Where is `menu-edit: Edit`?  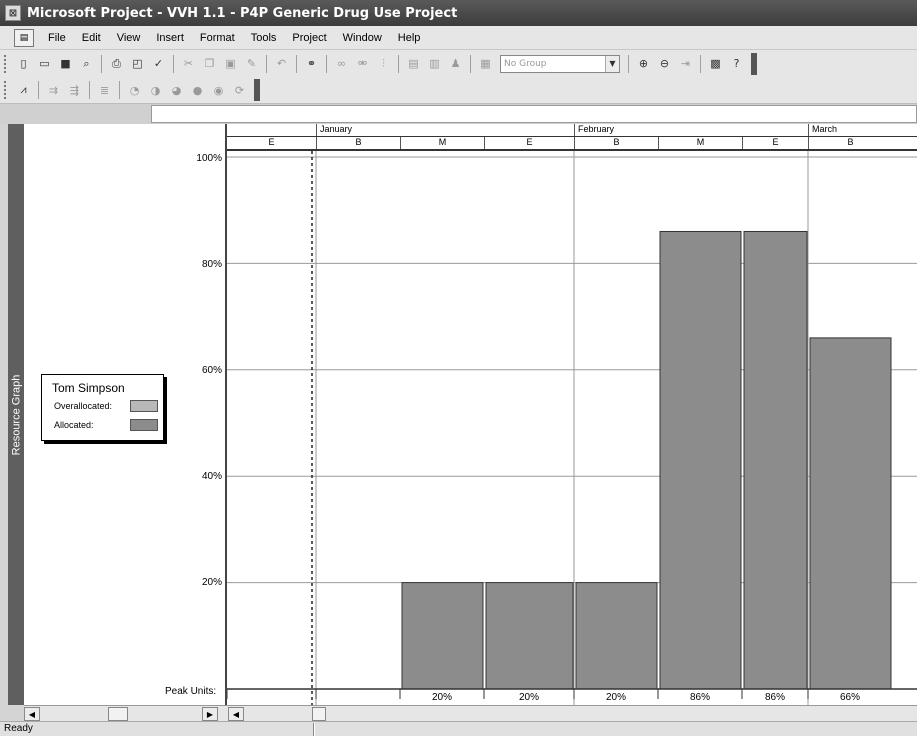
menu-edit: Edit is located at coordinates (91, 38).